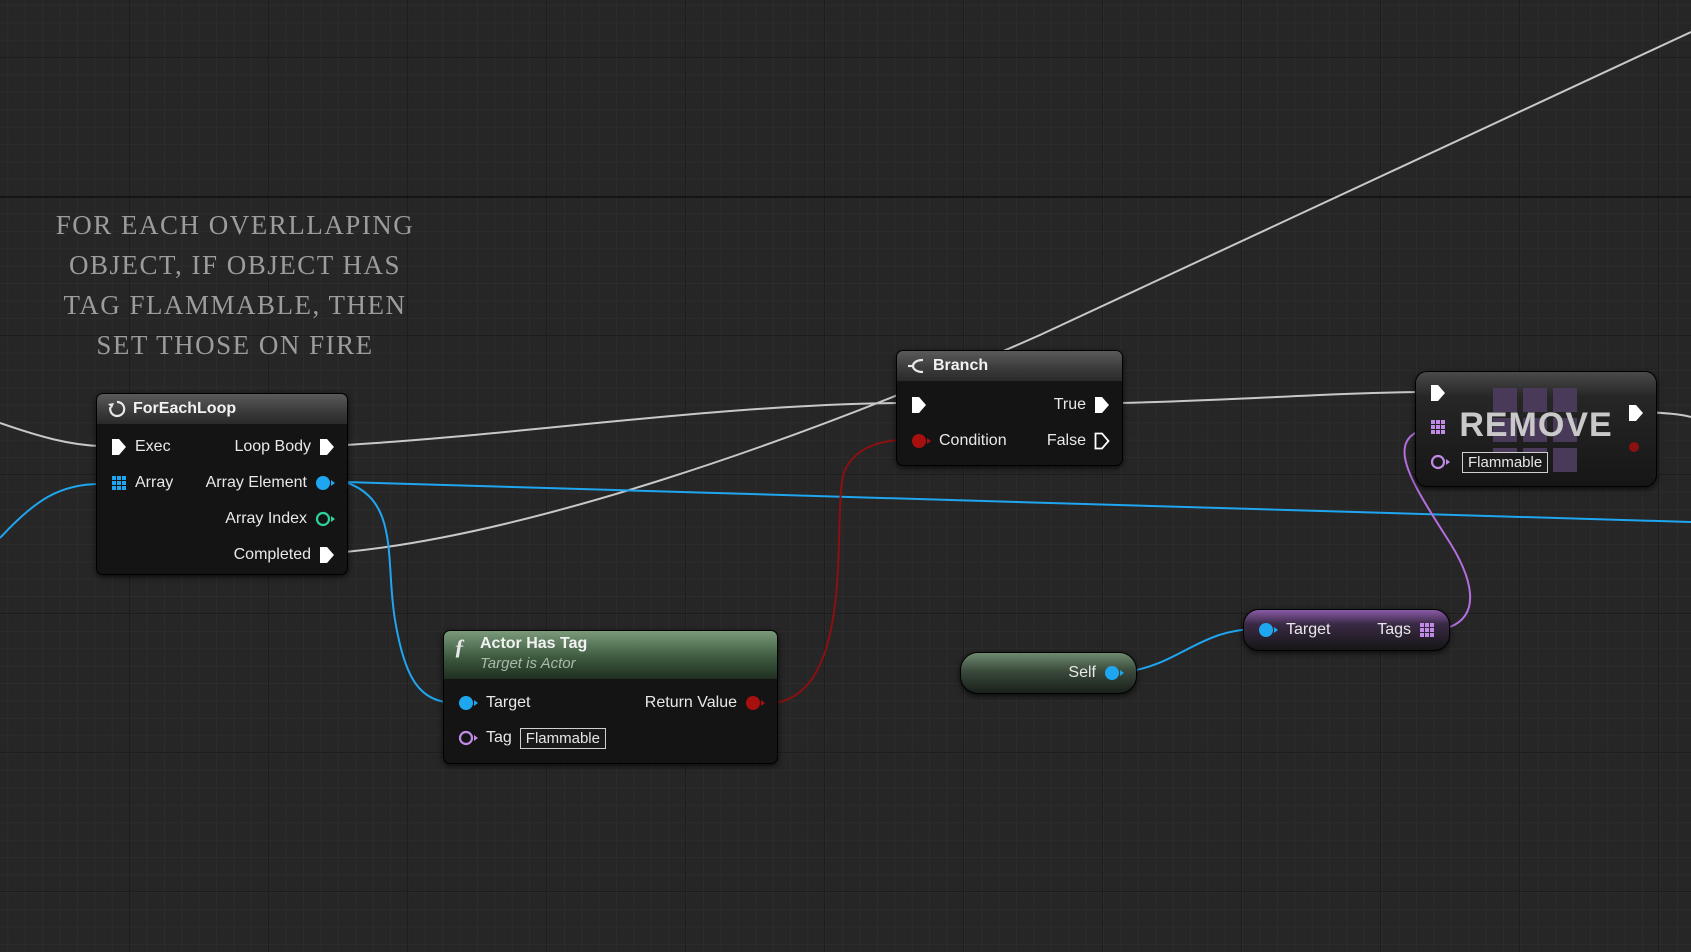  Describe the element at coordinates (499, 737) in the screenshot. I see `pin-label: Tag` at that location.